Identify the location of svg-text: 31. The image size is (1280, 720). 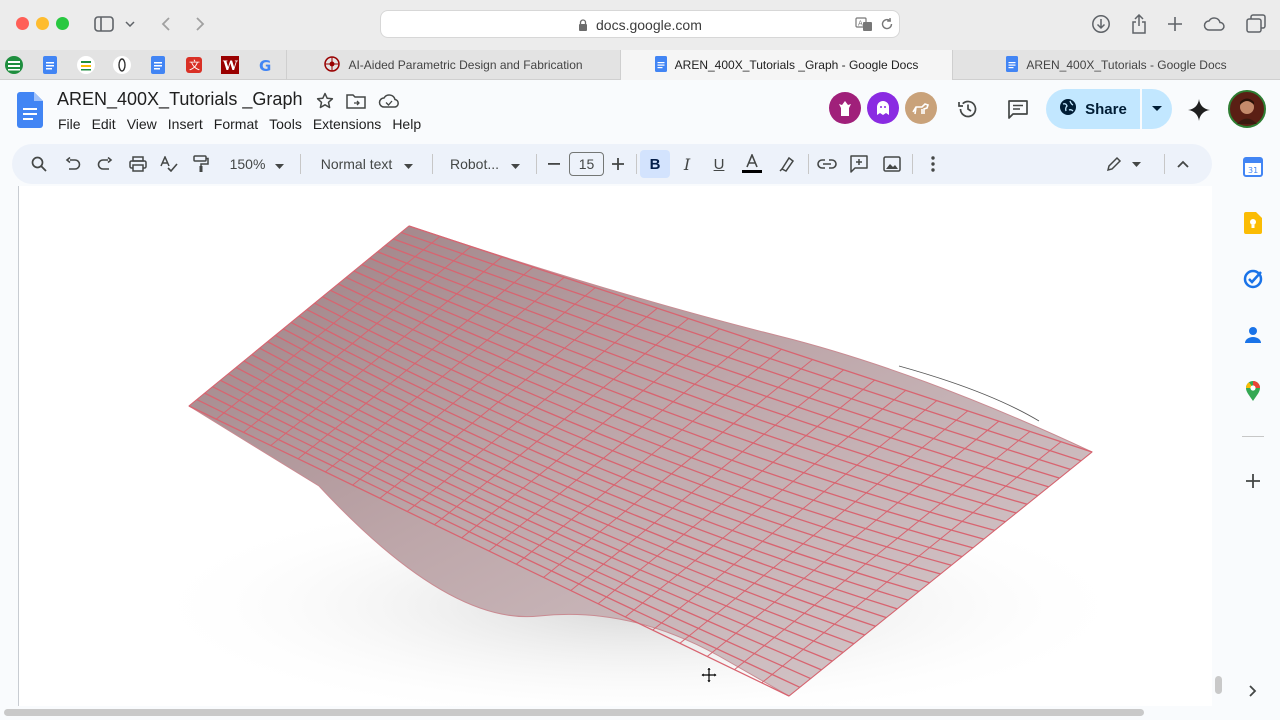
(1253, 170).